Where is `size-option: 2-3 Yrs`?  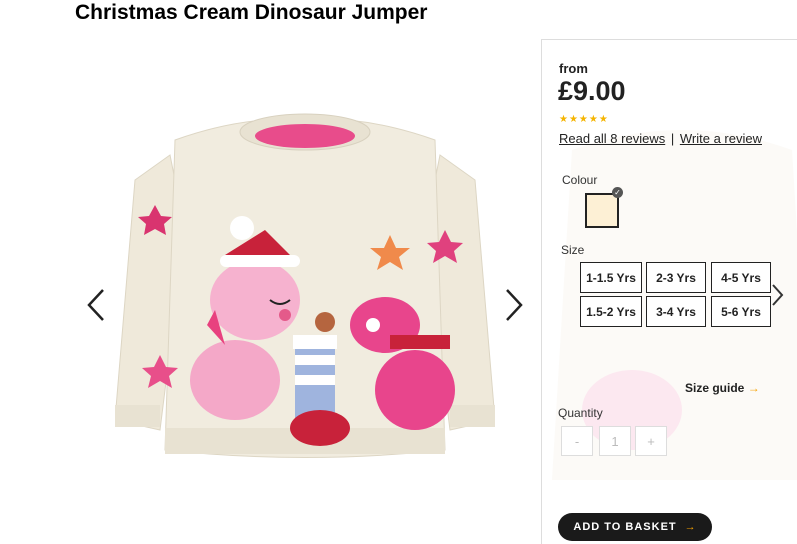
size-option: 2-3 Yrs is located at coordinates (676, 277).